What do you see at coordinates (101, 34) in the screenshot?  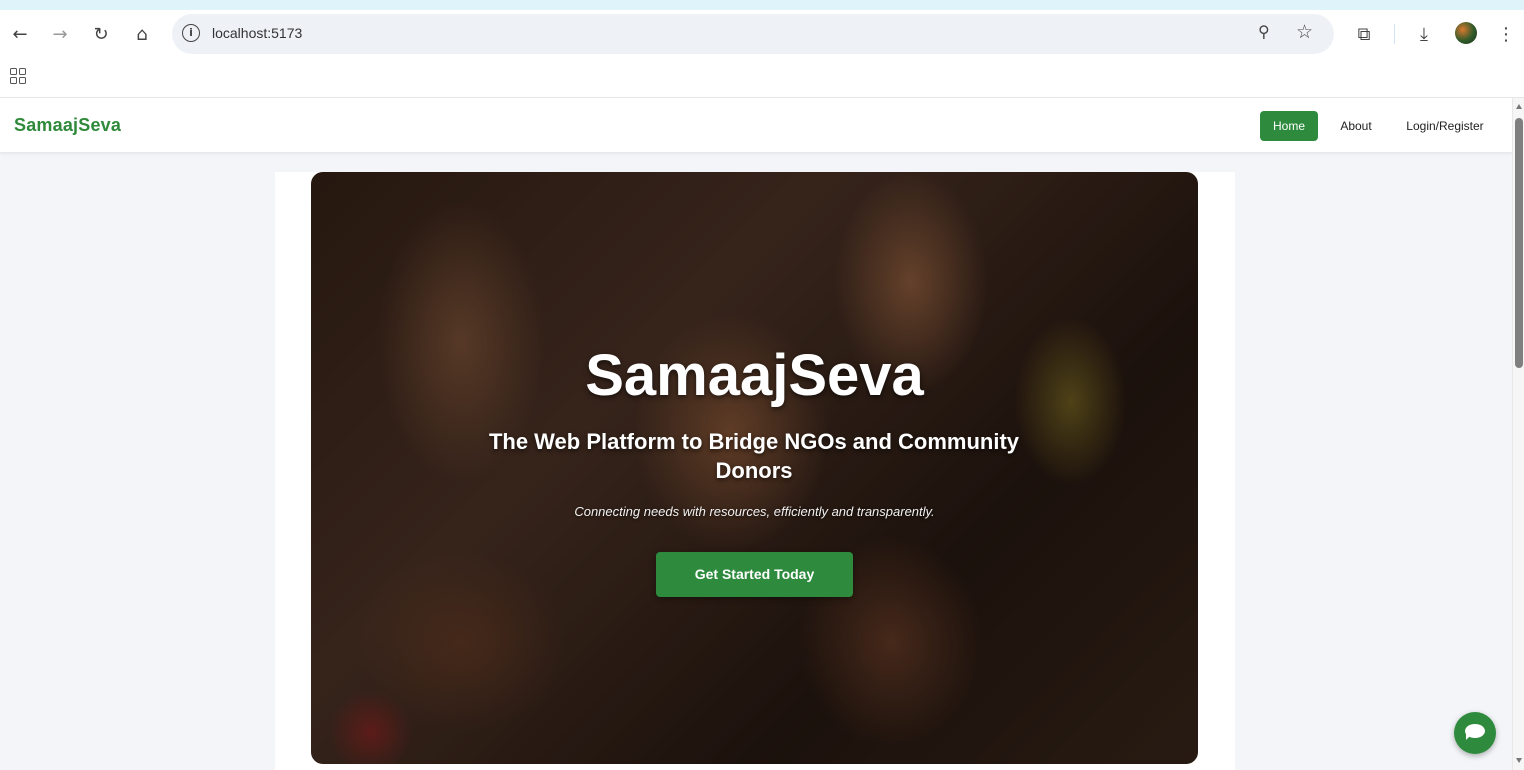 I see `reload-icon: ↻` at bounding box center [101, 34].